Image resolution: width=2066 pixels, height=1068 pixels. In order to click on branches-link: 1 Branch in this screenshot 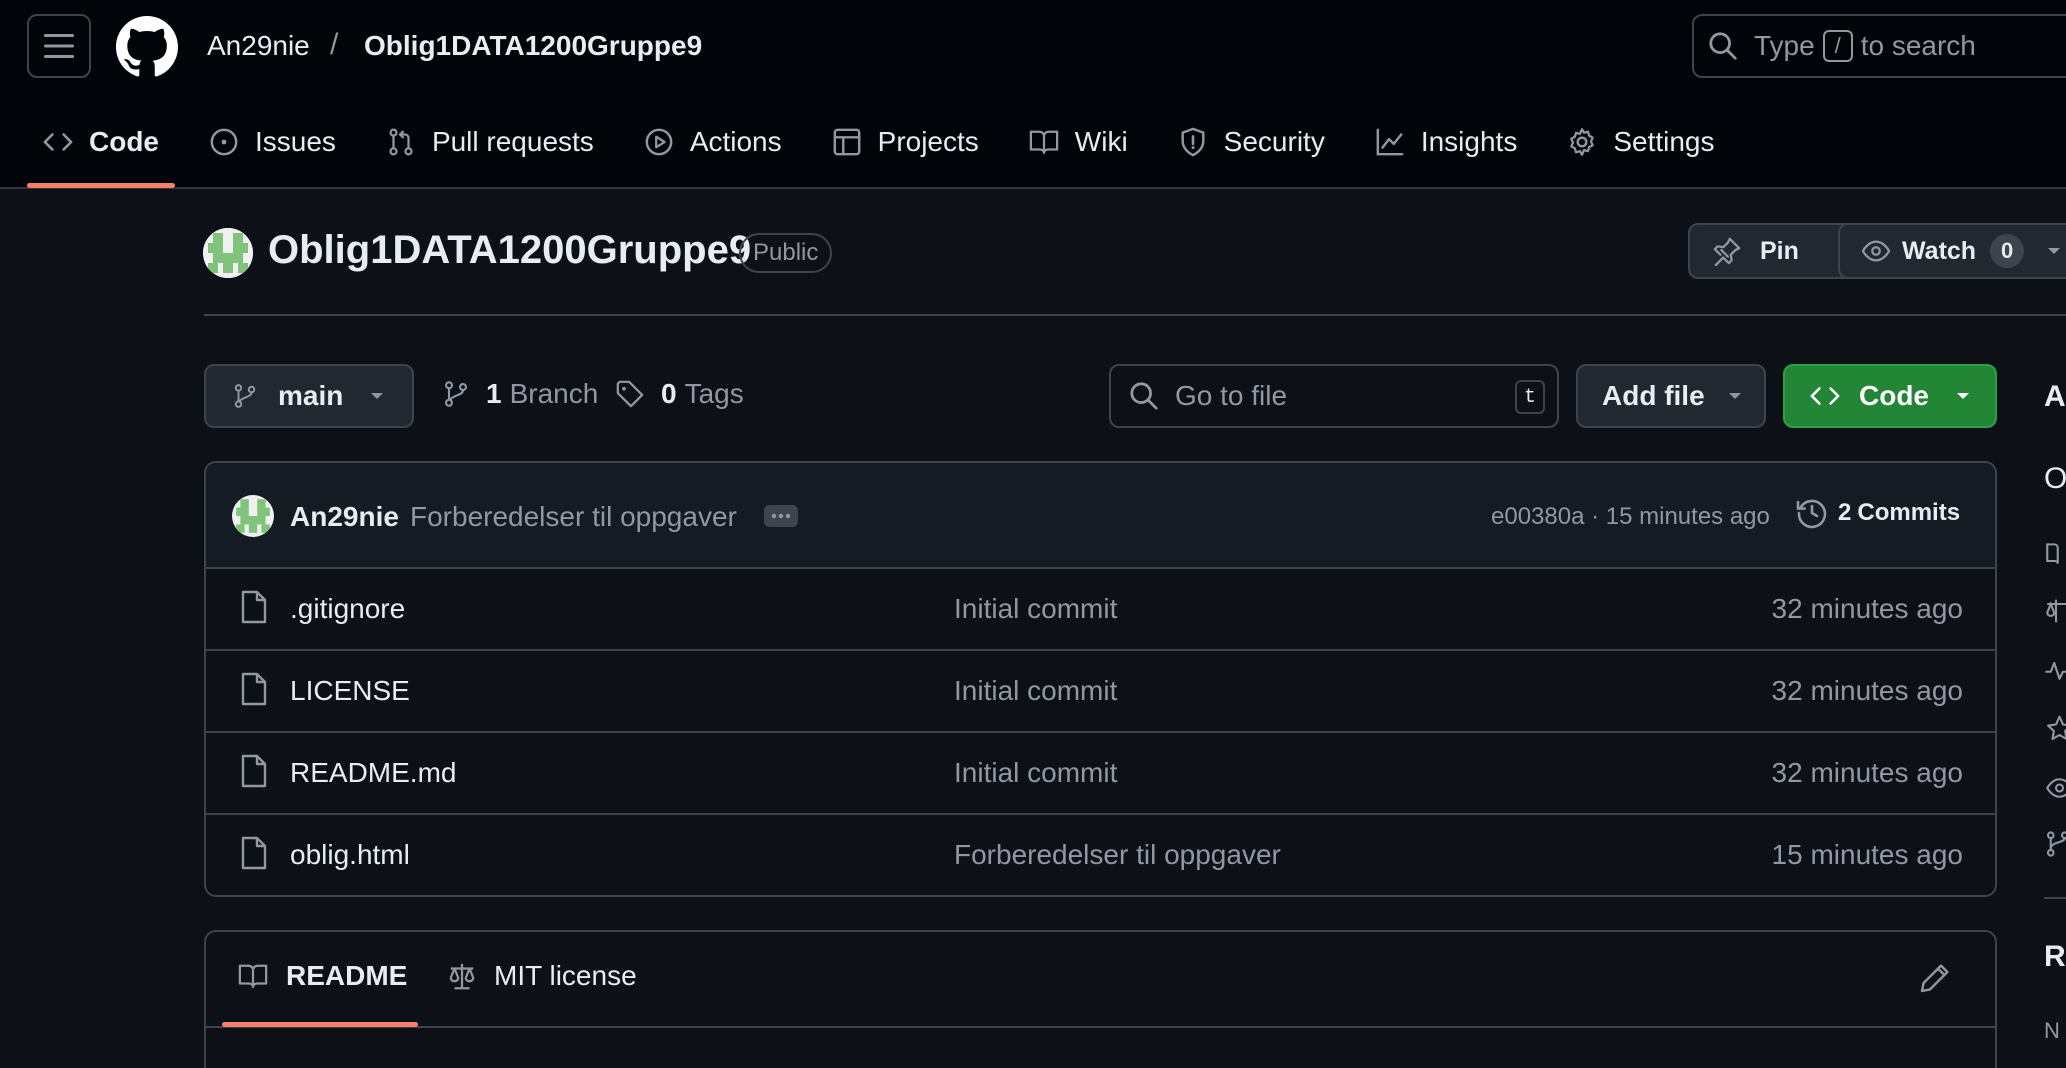, I will do `click(520, 394)`.